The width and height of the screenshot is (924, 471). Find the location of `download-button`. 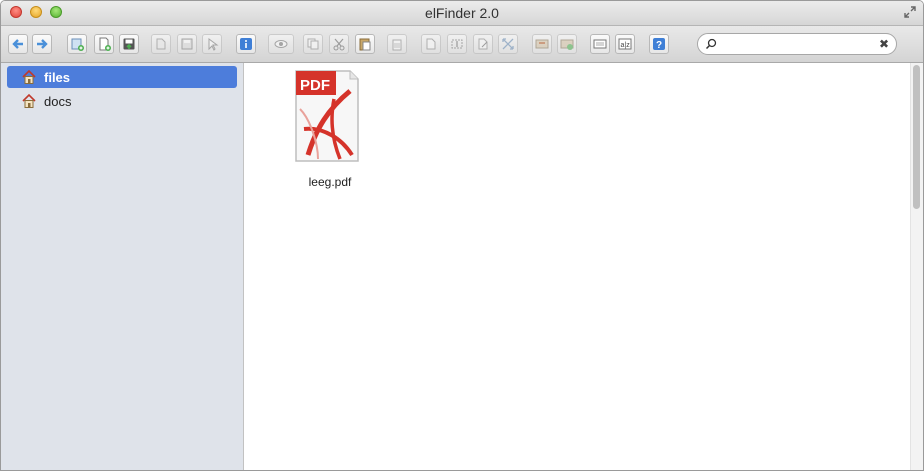

download-button is located at coordinates (187, 44).